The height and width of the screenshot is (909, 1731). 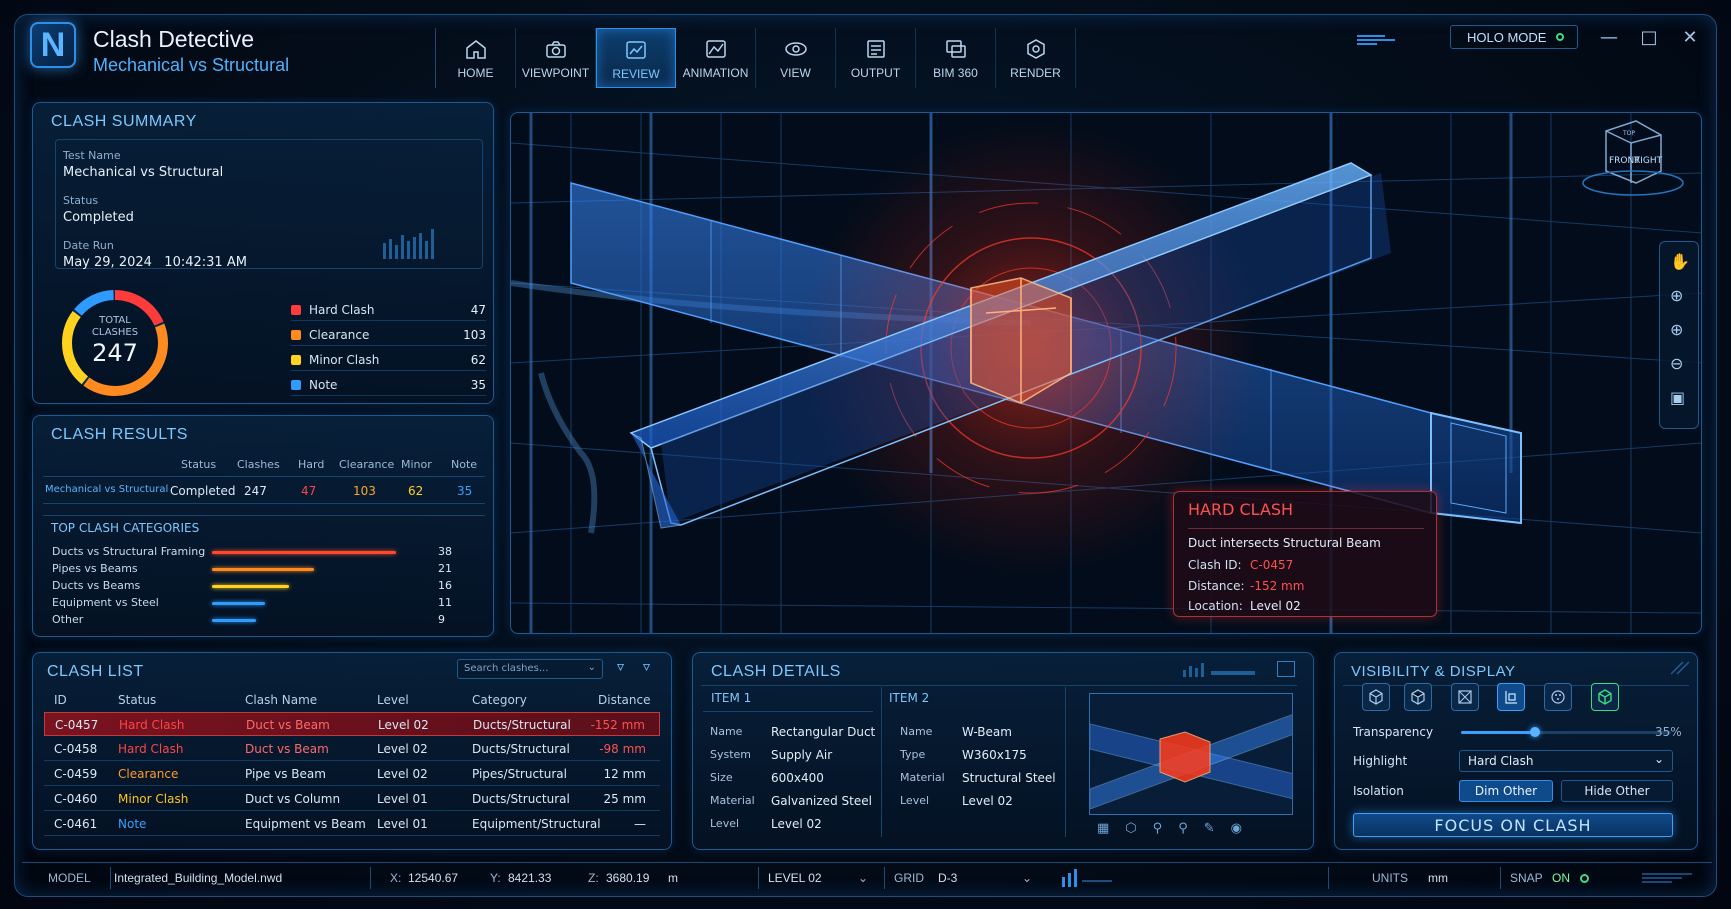 What do you see at coordinates (999, 685) in the screenshot?
I see `divider` at bounding box center [999, 685].